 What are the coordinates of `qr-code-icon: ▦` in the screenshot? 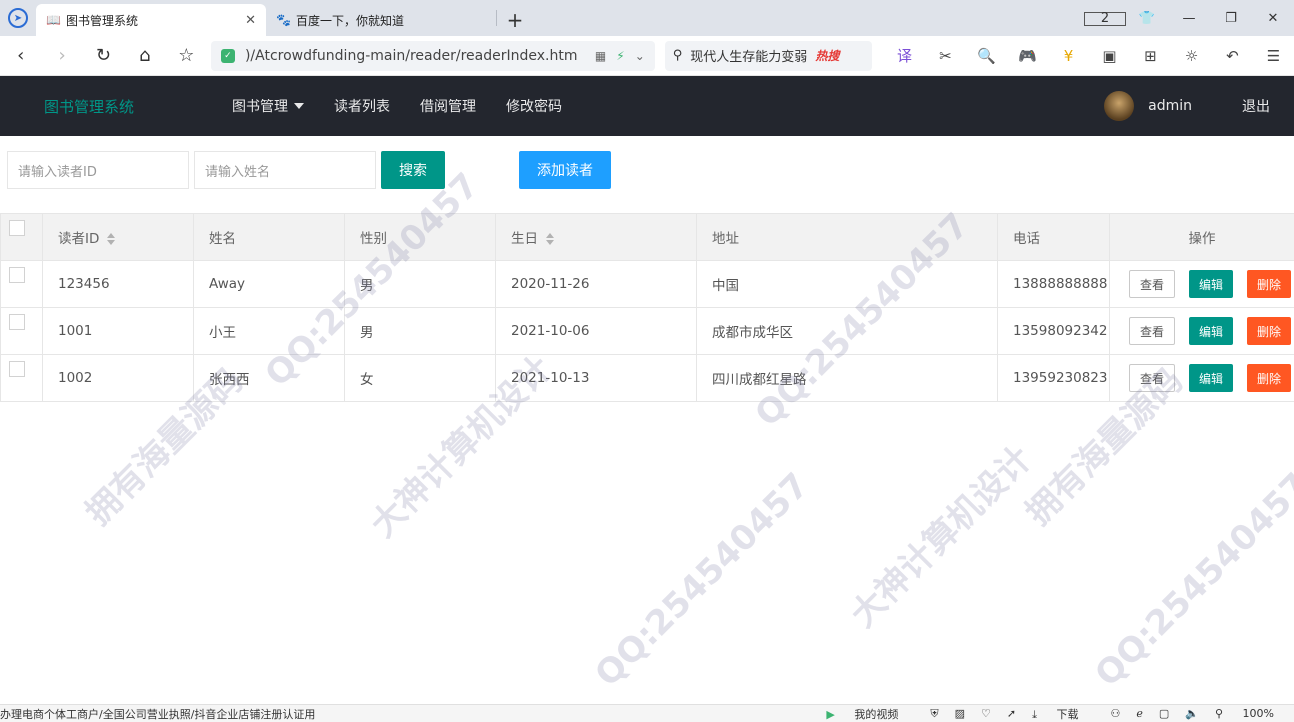 It's located at (600, 56).